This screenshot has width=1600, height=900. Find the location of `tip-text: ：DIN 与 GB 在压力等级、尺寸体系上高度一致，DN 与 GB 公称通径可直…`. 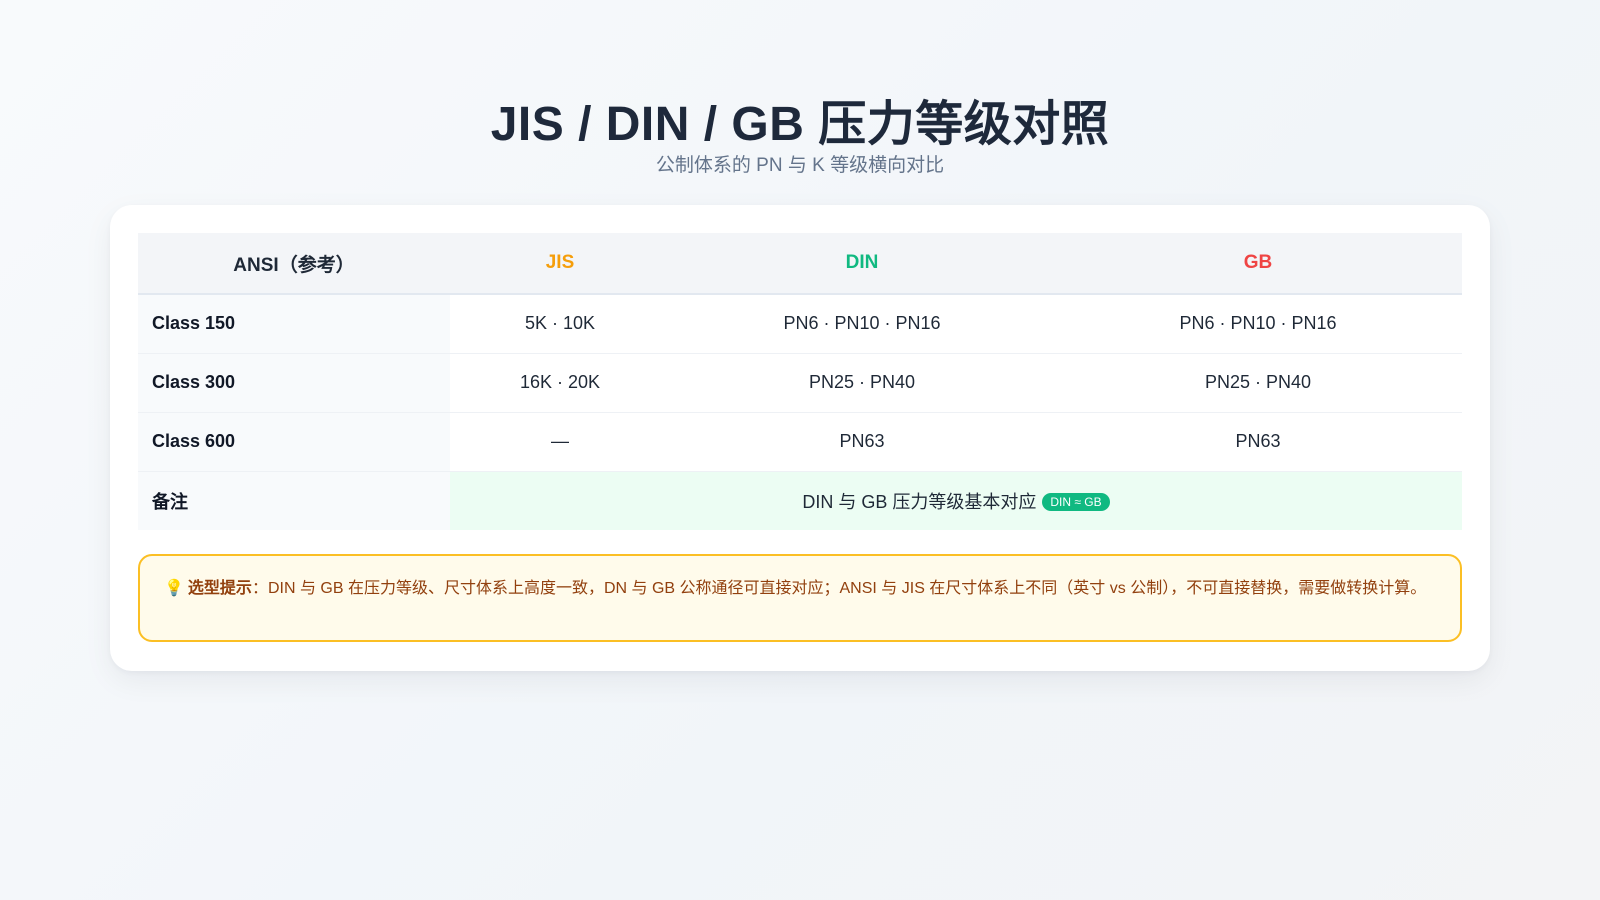

tip-text: ：DIN 与 GB 在压力等级、尺寸体系上高度一致，DN 与 GB 公称通径可直… is located at coordinates (839, 588).